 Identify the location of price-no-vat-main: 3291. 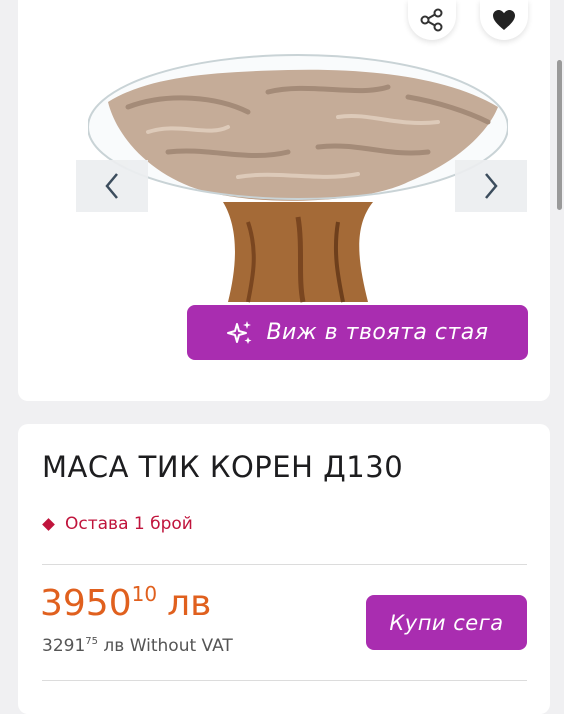
(64, 646).